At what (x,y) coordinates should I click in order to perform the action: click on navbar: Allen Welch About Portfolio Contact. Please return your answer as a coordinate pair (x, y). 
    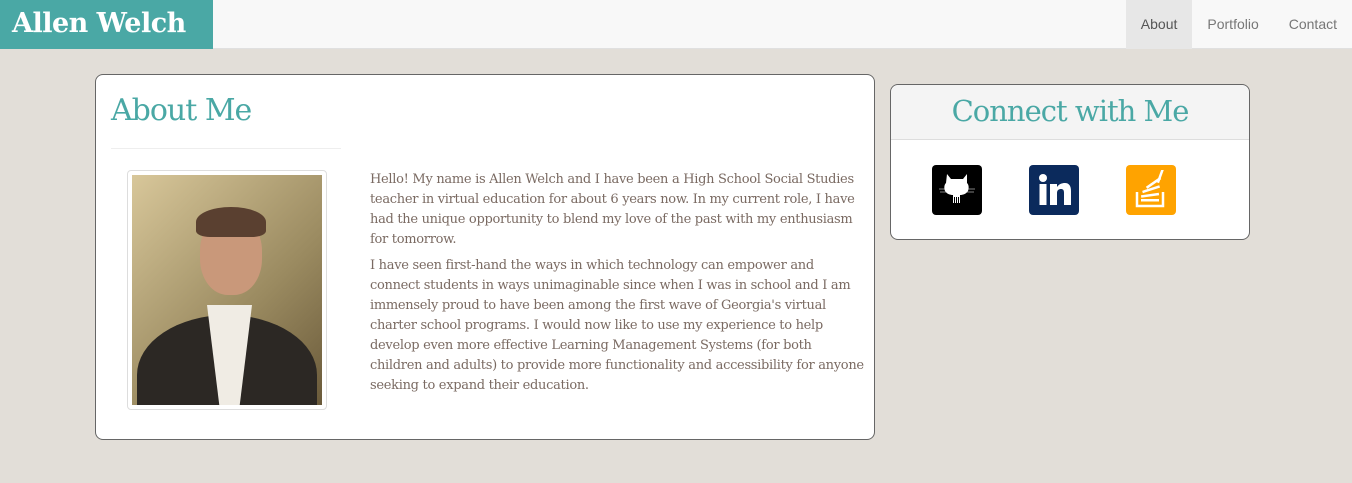
    Looking at the image, I should click on (676, 24).